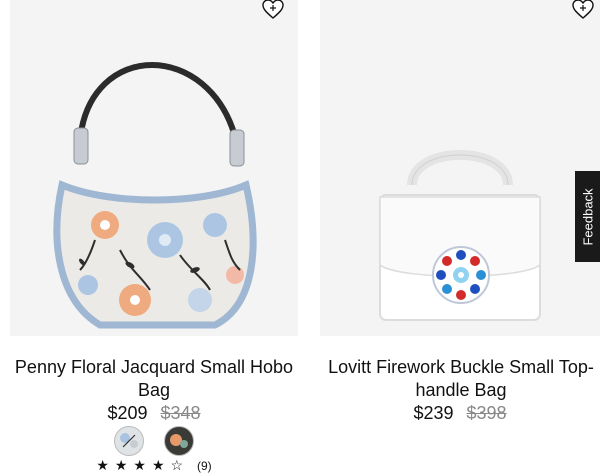 The image size is (600, 474). I want to click on rating: ★★★★☆ (9), so click(154, 465).